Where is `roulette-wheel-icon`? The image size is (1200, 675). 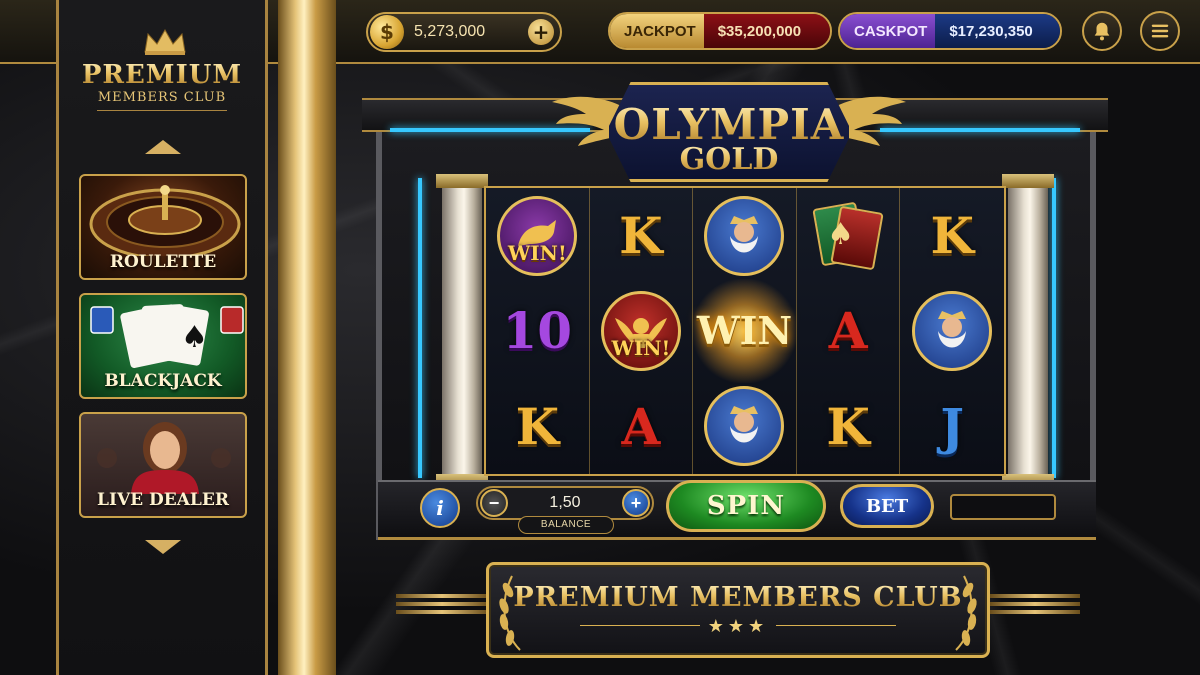
roulette-wheel-icon is located at coordinates (165, 222).